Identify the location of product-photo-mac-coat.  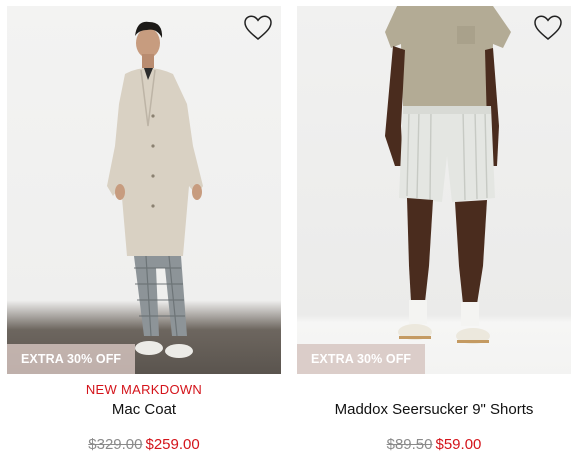
(155, 189).